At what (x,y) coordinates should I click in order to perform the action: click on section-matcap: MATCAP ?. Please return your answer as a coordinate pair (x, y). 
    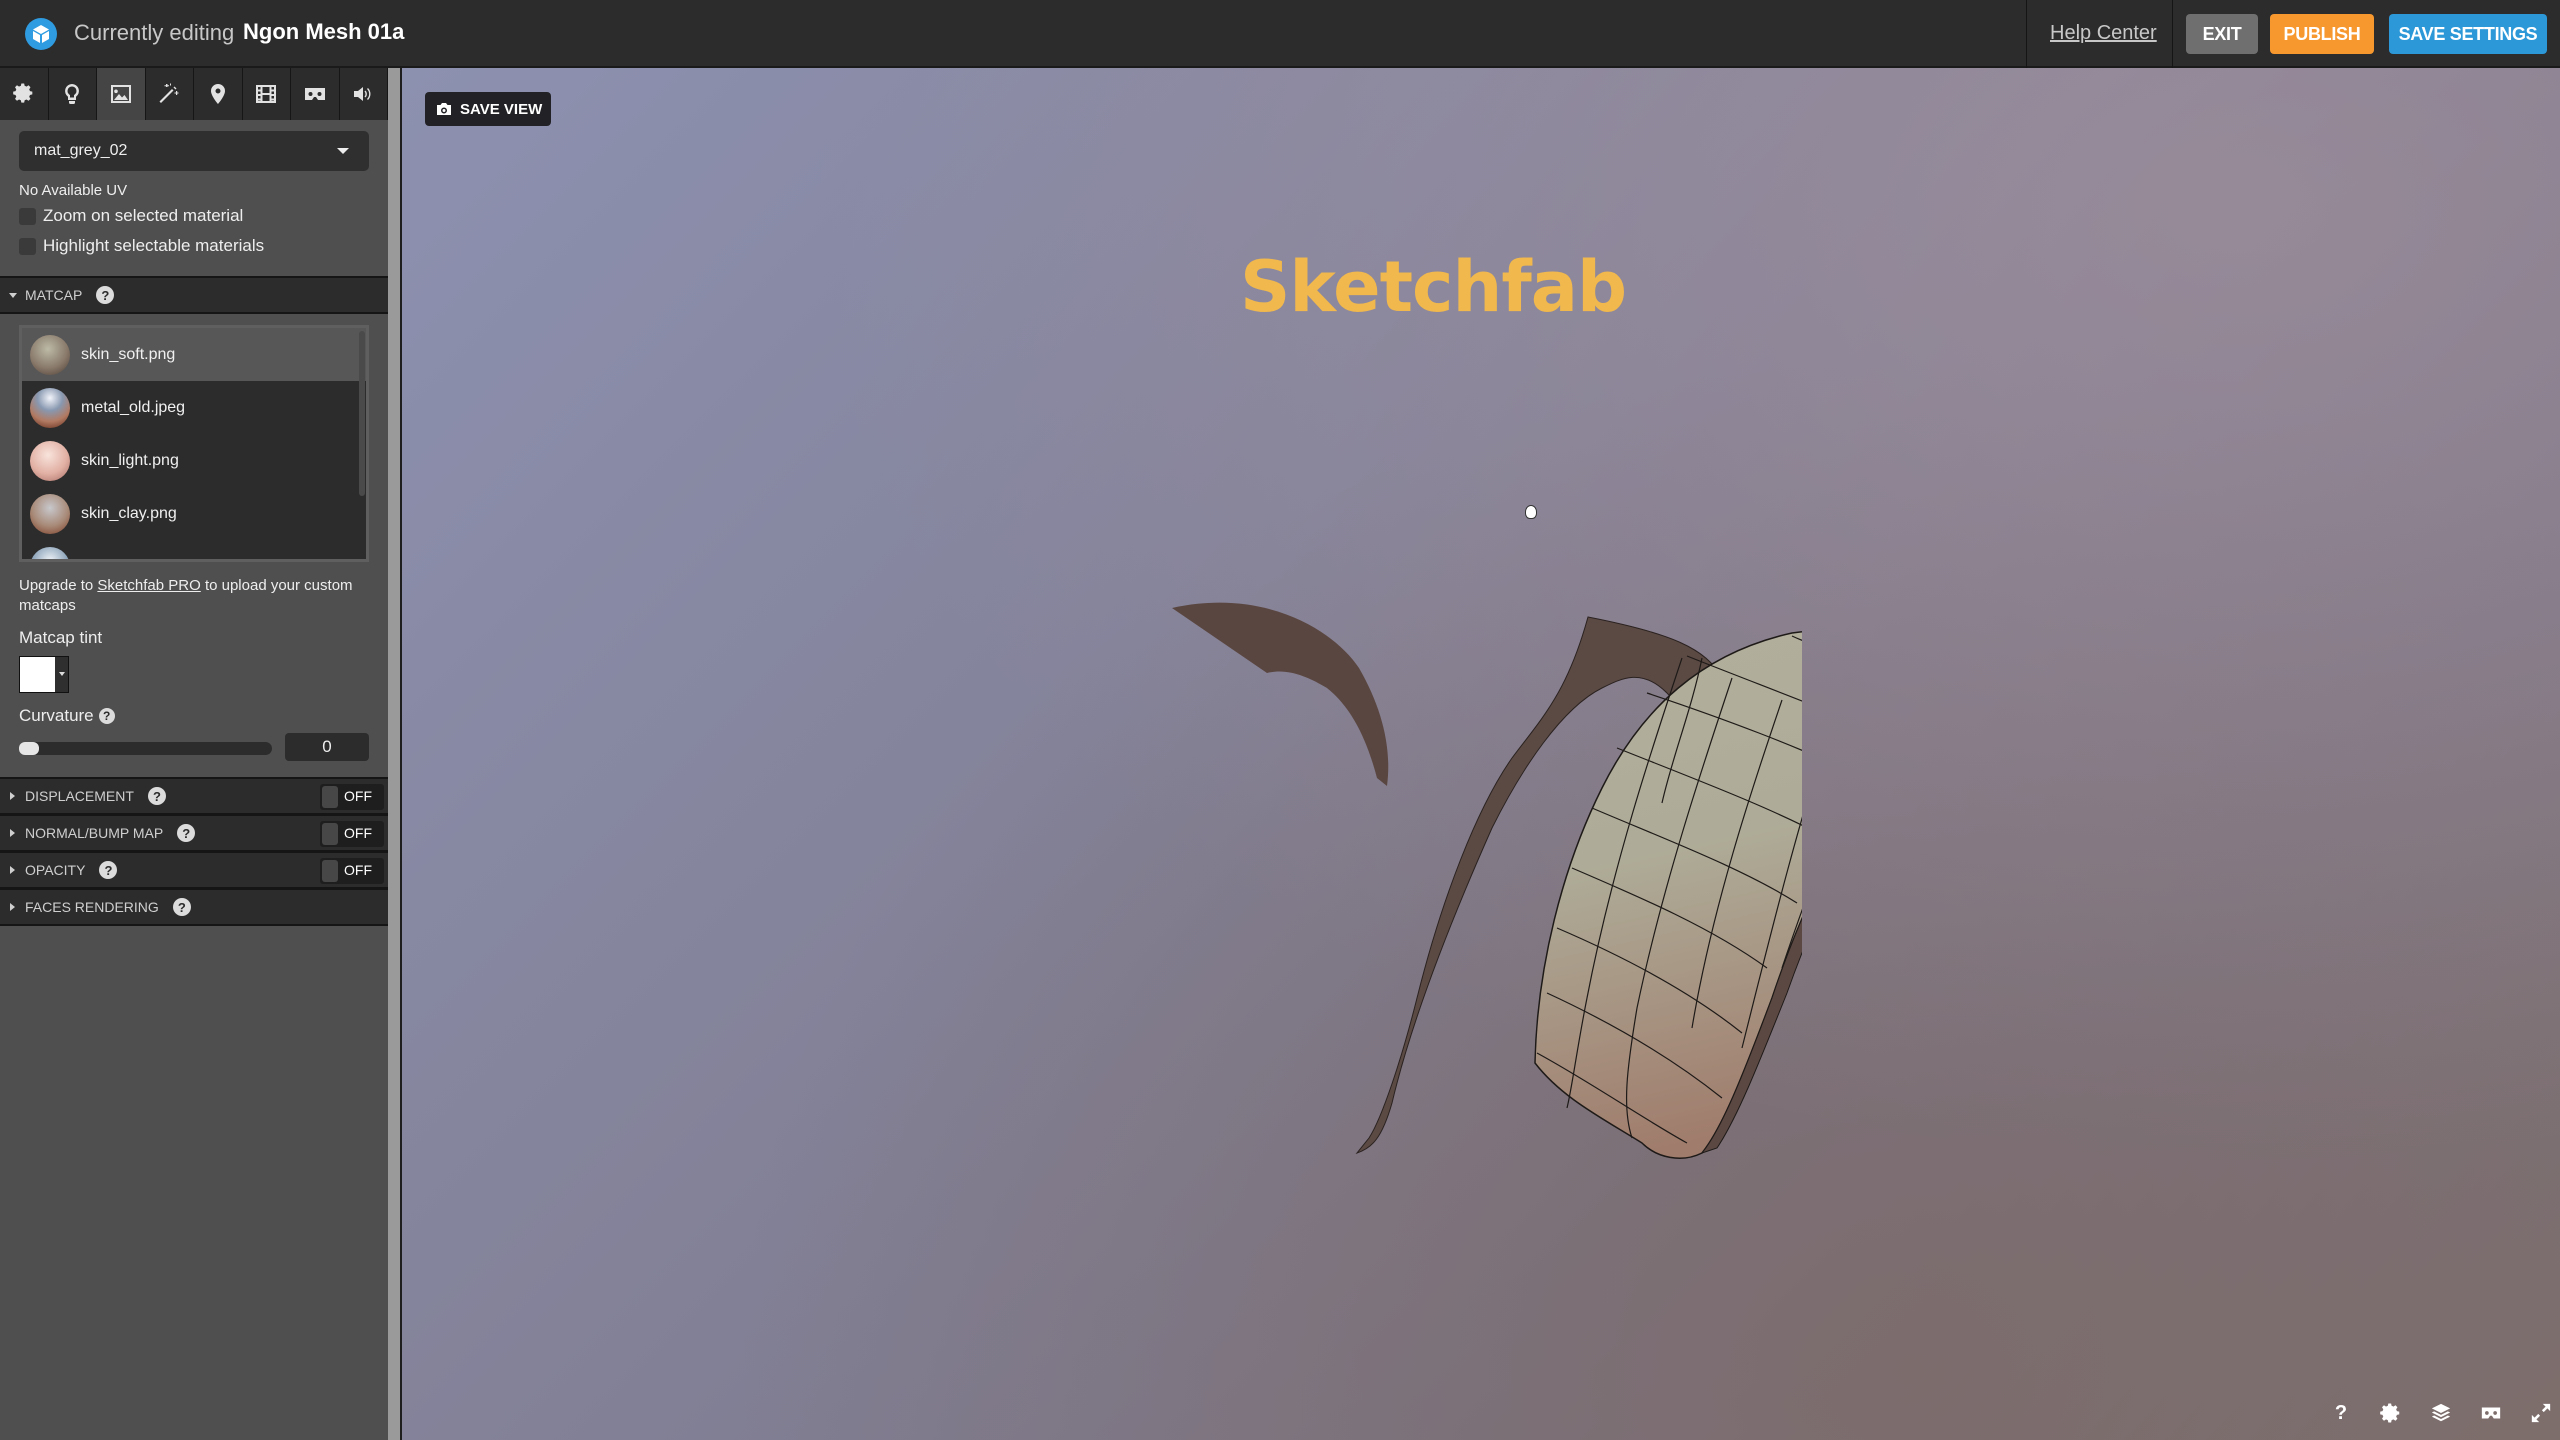
    Looking at the image, I should click on (194, 295).